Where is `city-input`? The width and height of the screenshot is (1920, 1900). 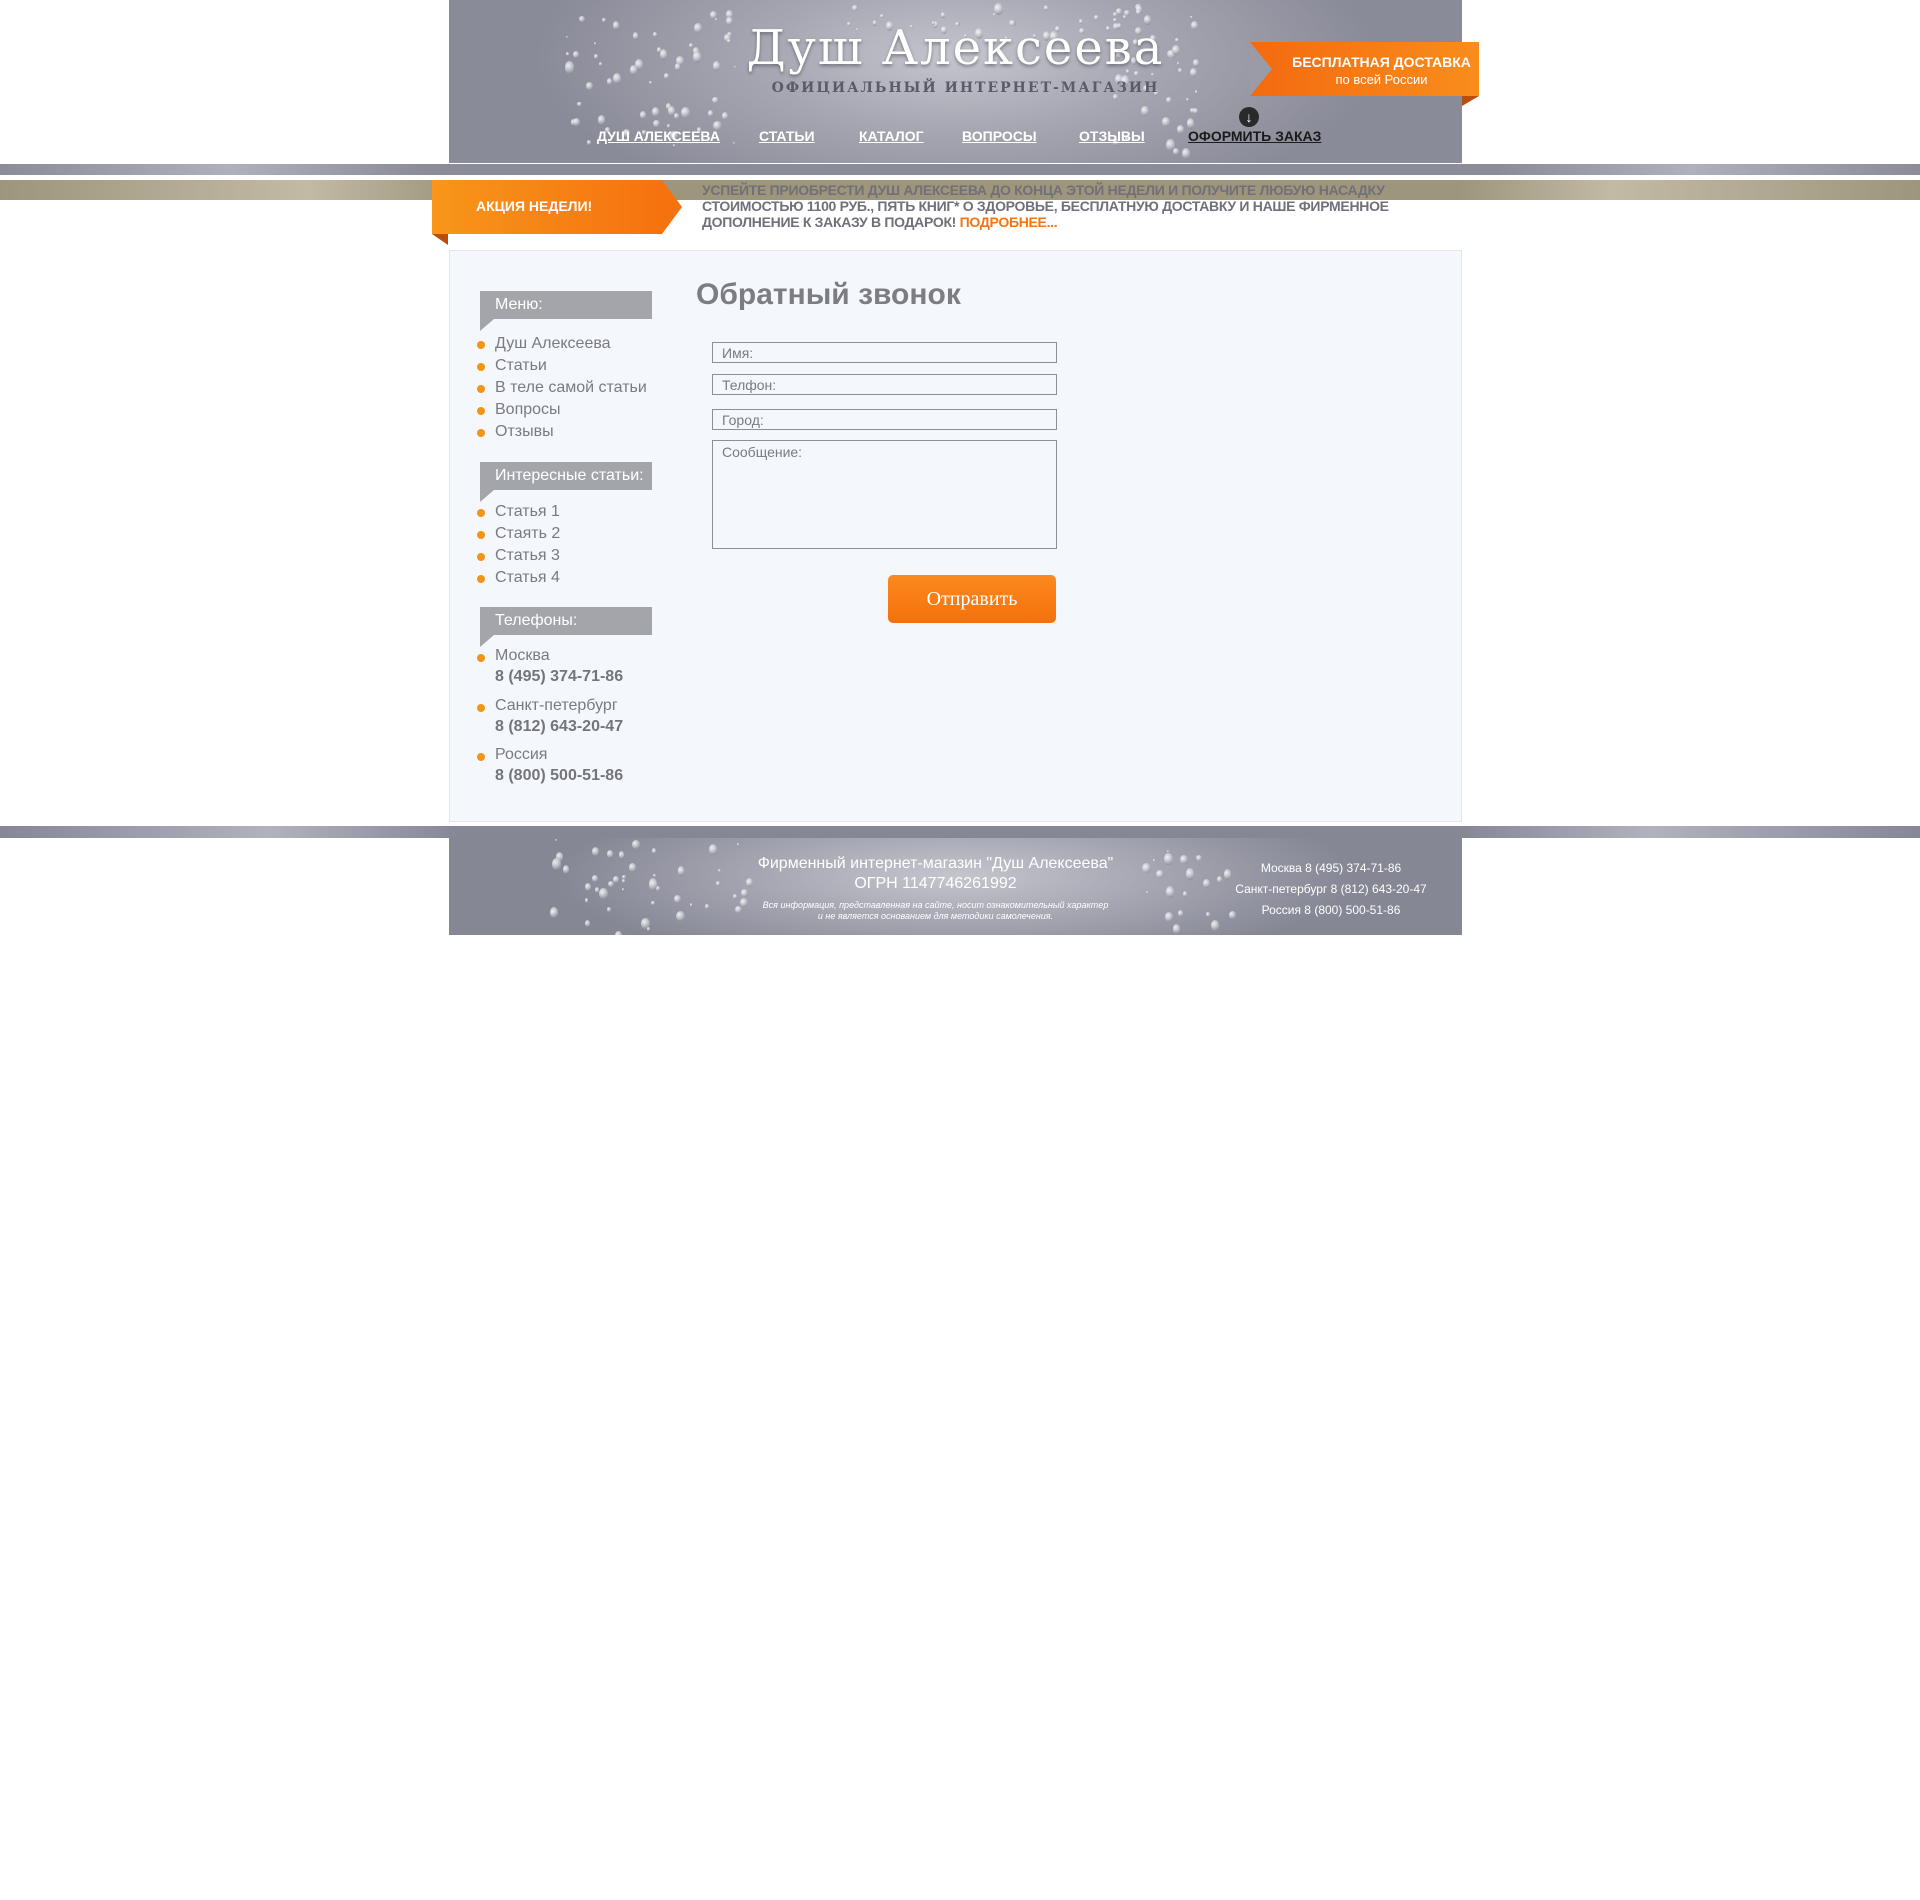
city-input is located at coordinates (884, 419).